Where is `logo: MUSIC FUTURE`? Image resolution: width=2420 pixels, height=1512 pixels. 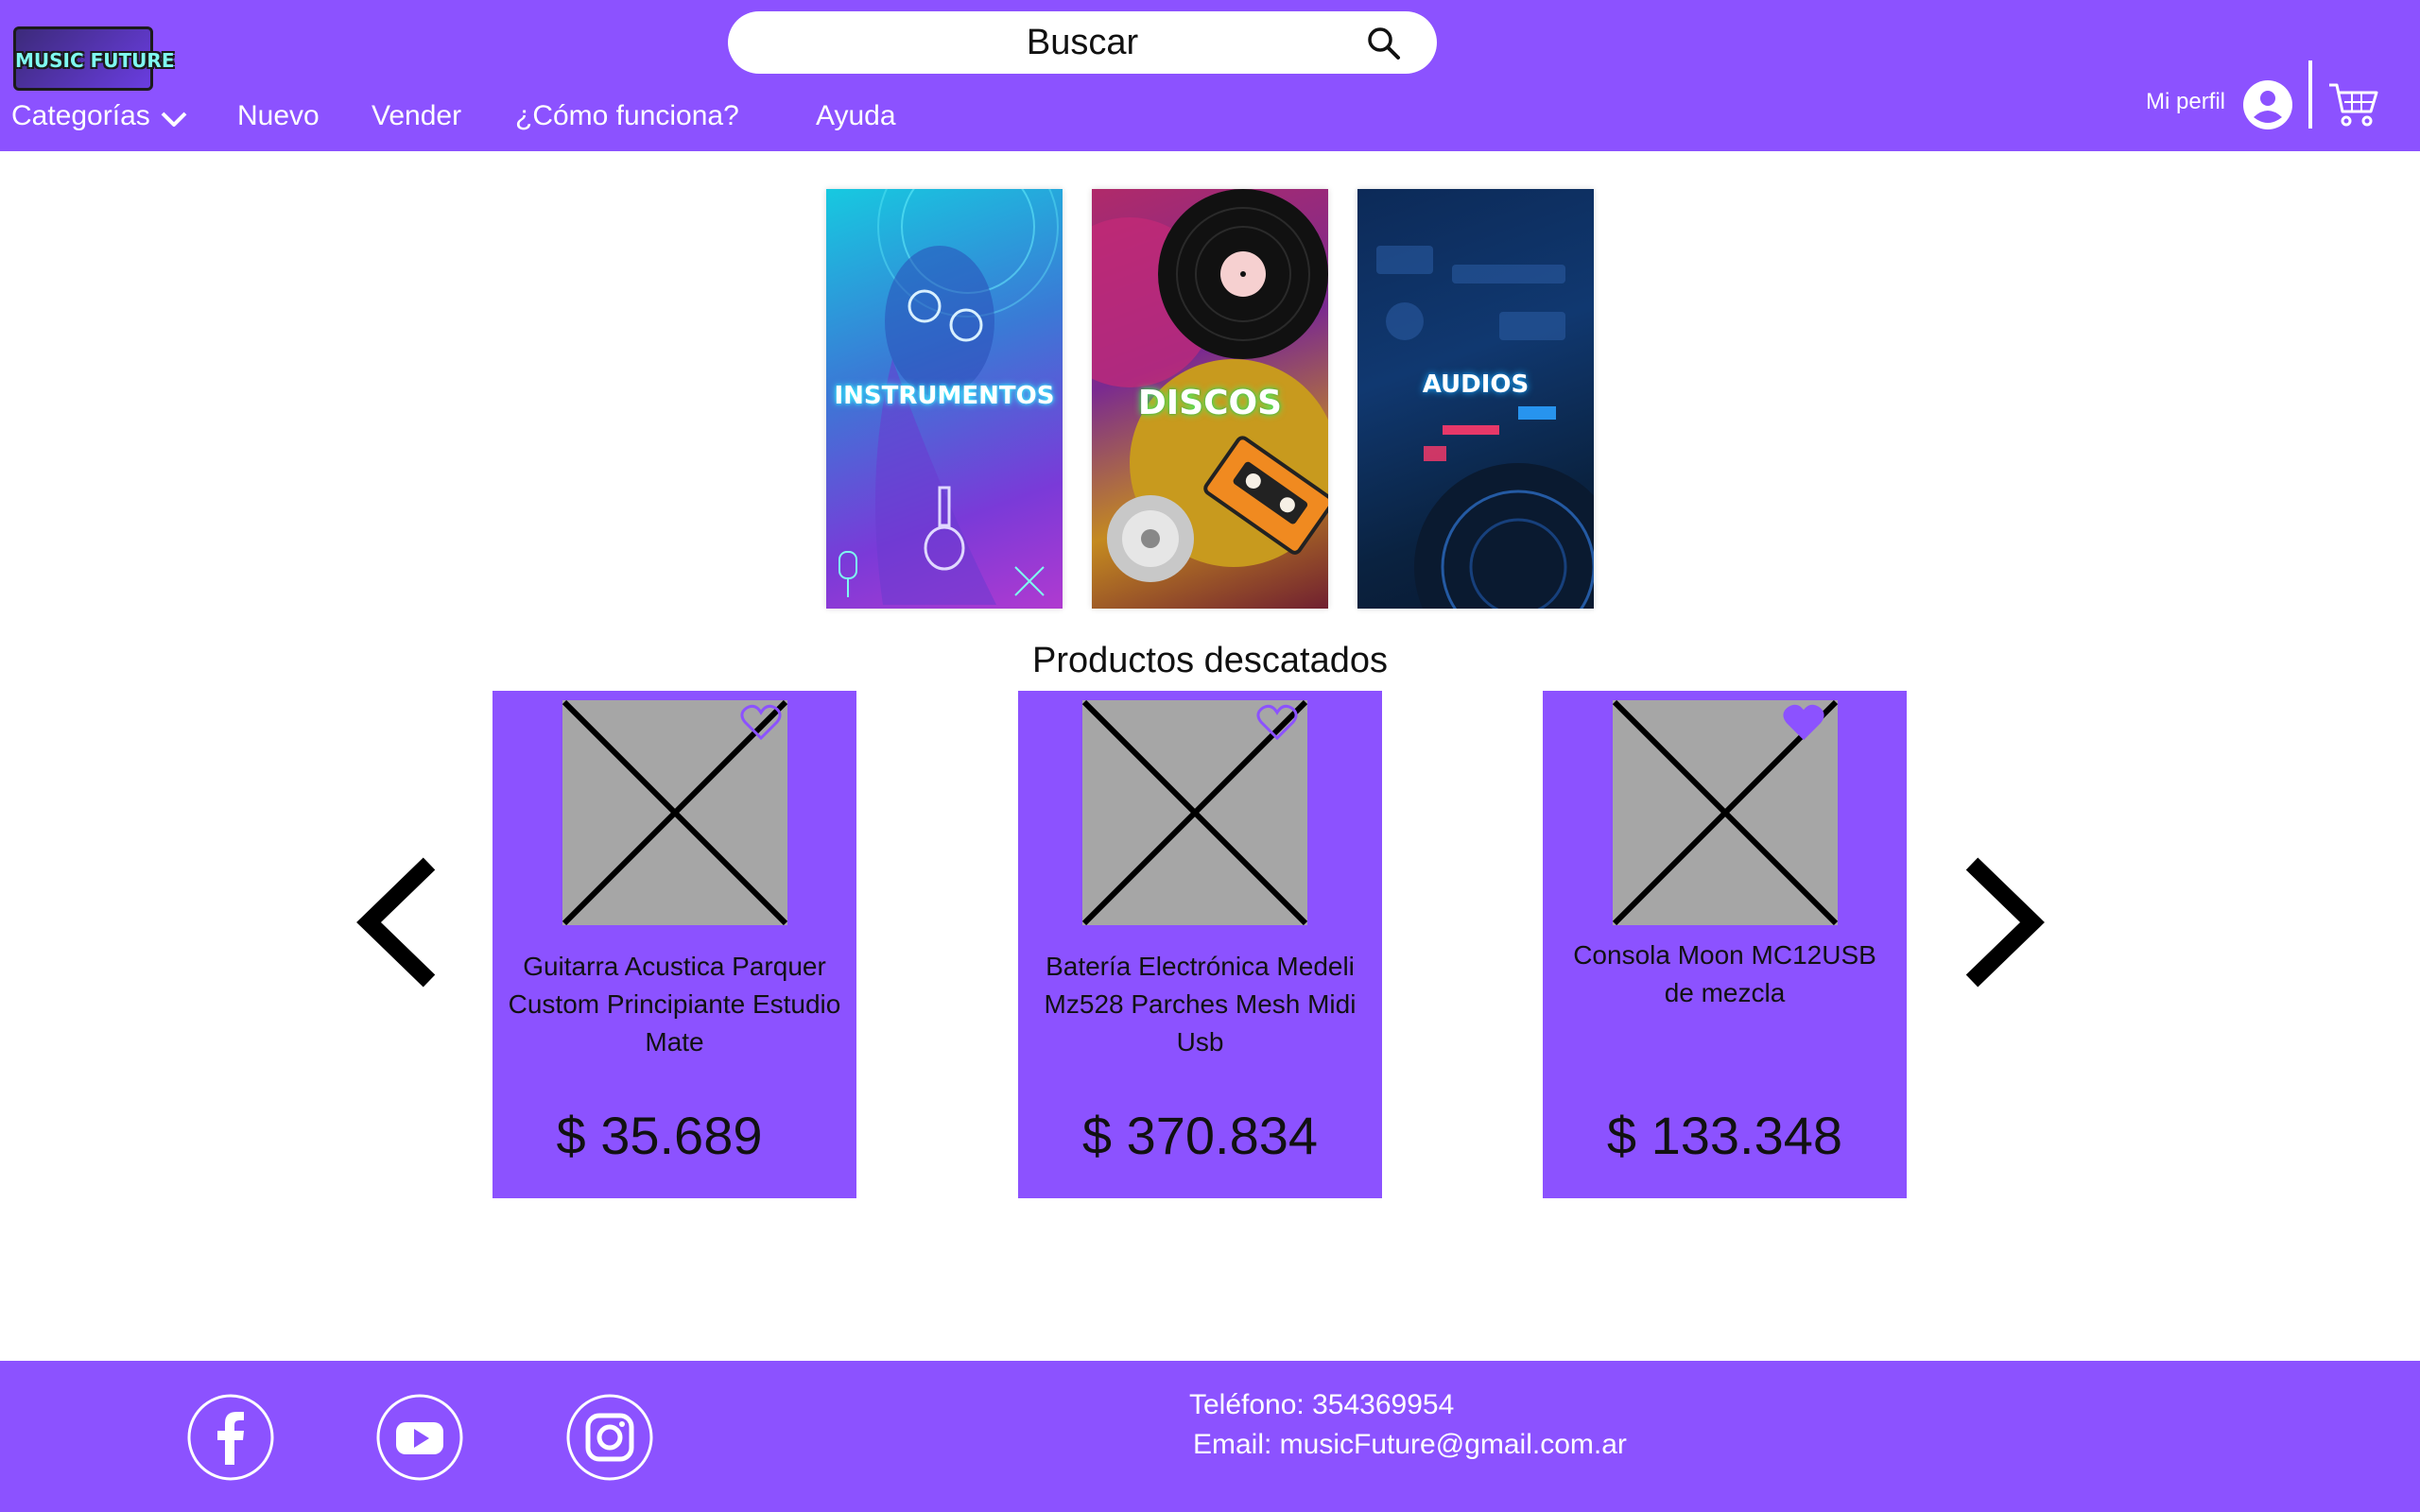 logo: MUSIC FUTURE is located at coordinates (88, 56).